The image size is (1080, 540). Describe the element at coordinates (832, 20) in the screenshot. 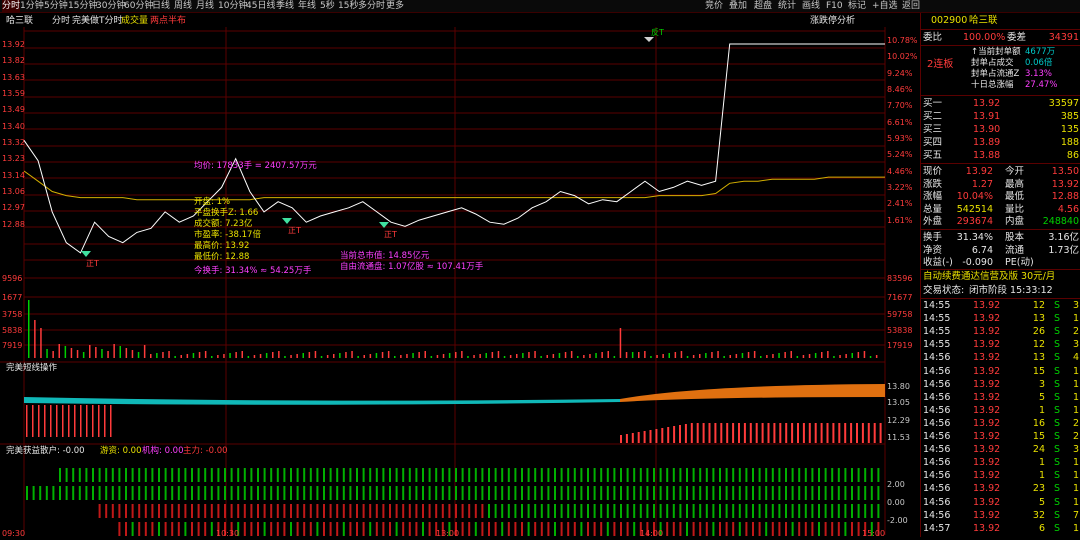

I see `analysis-button: 涨跌停分析` at that location.